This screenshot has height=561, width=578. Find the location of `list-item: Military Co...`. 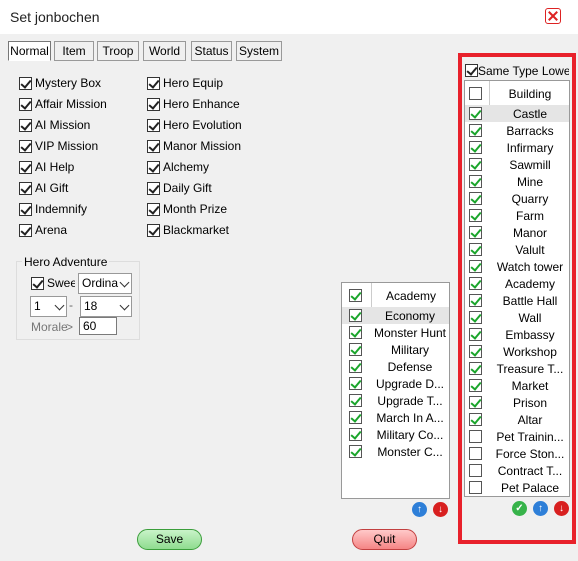

list-item: Military Co... is located at coordinates (395, 434).